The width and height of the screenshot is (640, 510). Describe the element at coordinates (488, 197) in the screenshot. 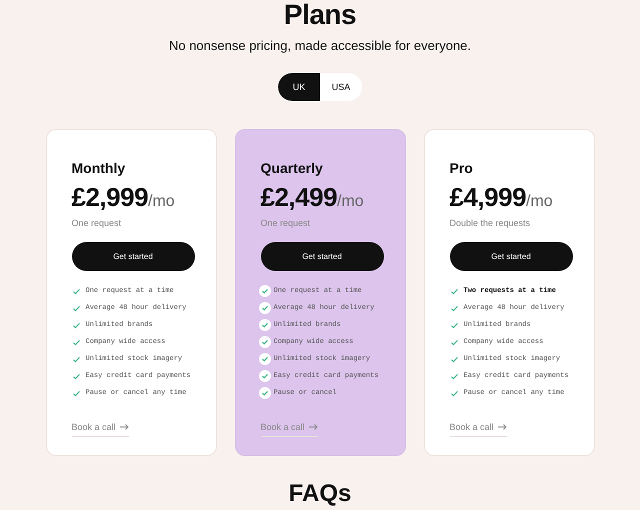

I see `price: £4,999` at that location.